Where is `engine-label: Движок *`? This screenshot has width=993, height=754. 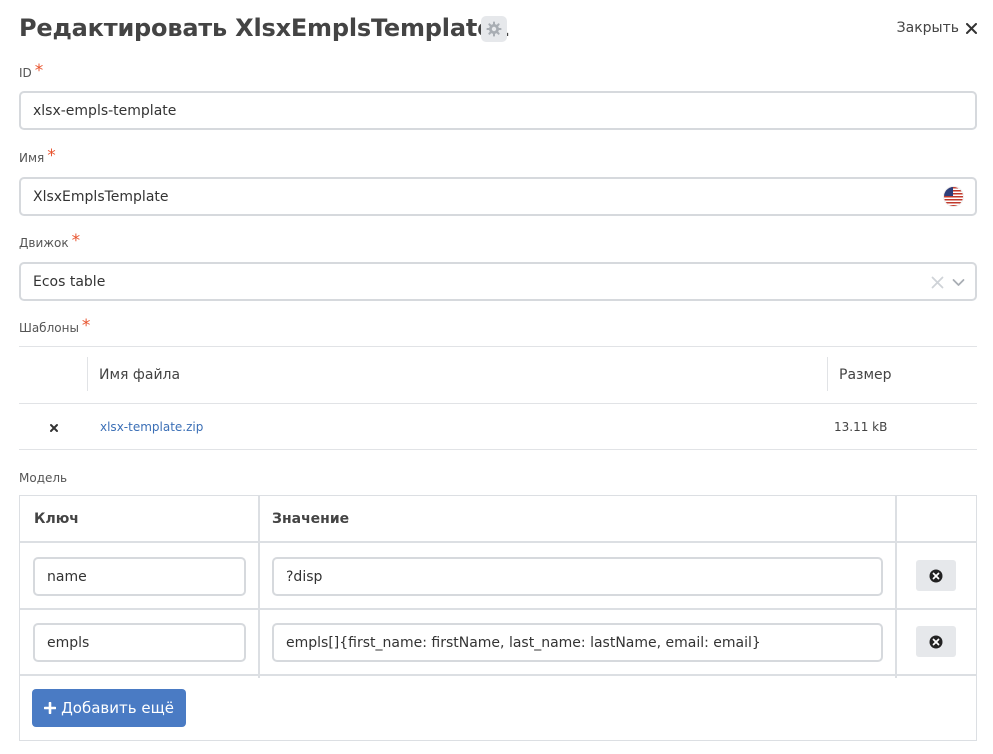 engine-label: Движок * is located at coordinates (50, 241).